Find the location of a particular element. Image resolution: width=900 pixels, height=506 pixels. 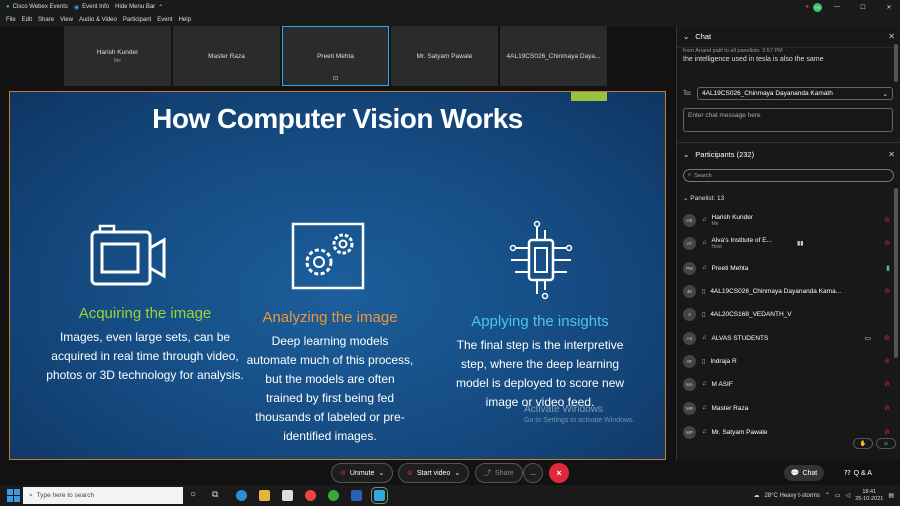

file-explorer-icon is located at coordinates (264, 495).